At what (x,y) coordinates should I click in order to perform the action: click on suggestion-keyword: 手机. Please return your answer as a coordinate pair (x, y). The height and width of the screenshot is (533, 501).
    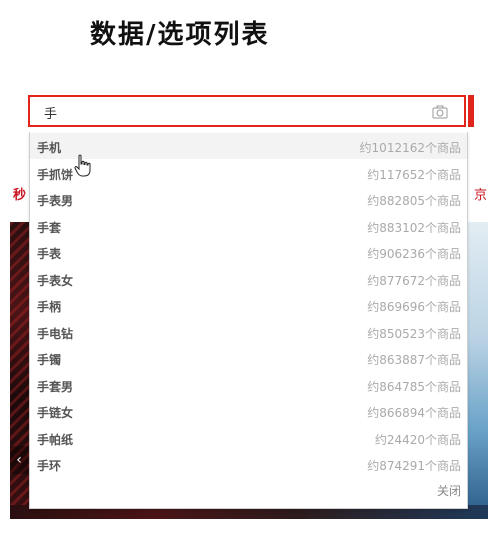
    Looking at the image, I should click on (49, 148).